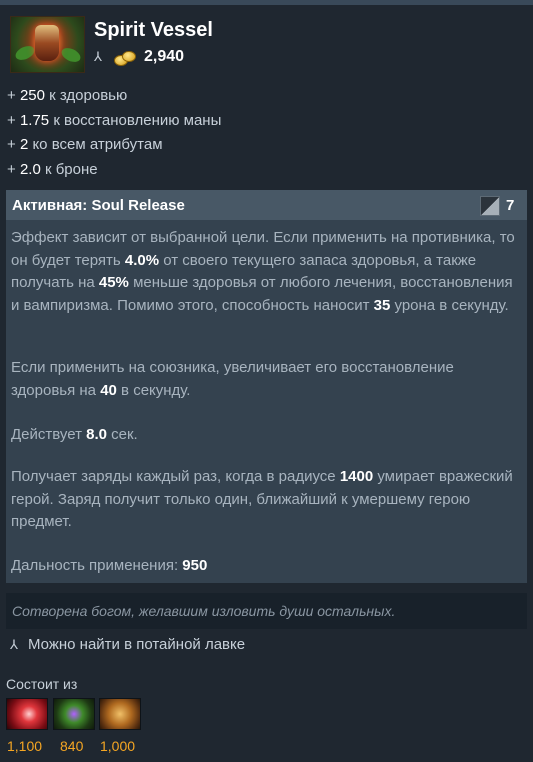  I want to click on stat-row: + 2 ко всем атрибутам, so click(85, 144).